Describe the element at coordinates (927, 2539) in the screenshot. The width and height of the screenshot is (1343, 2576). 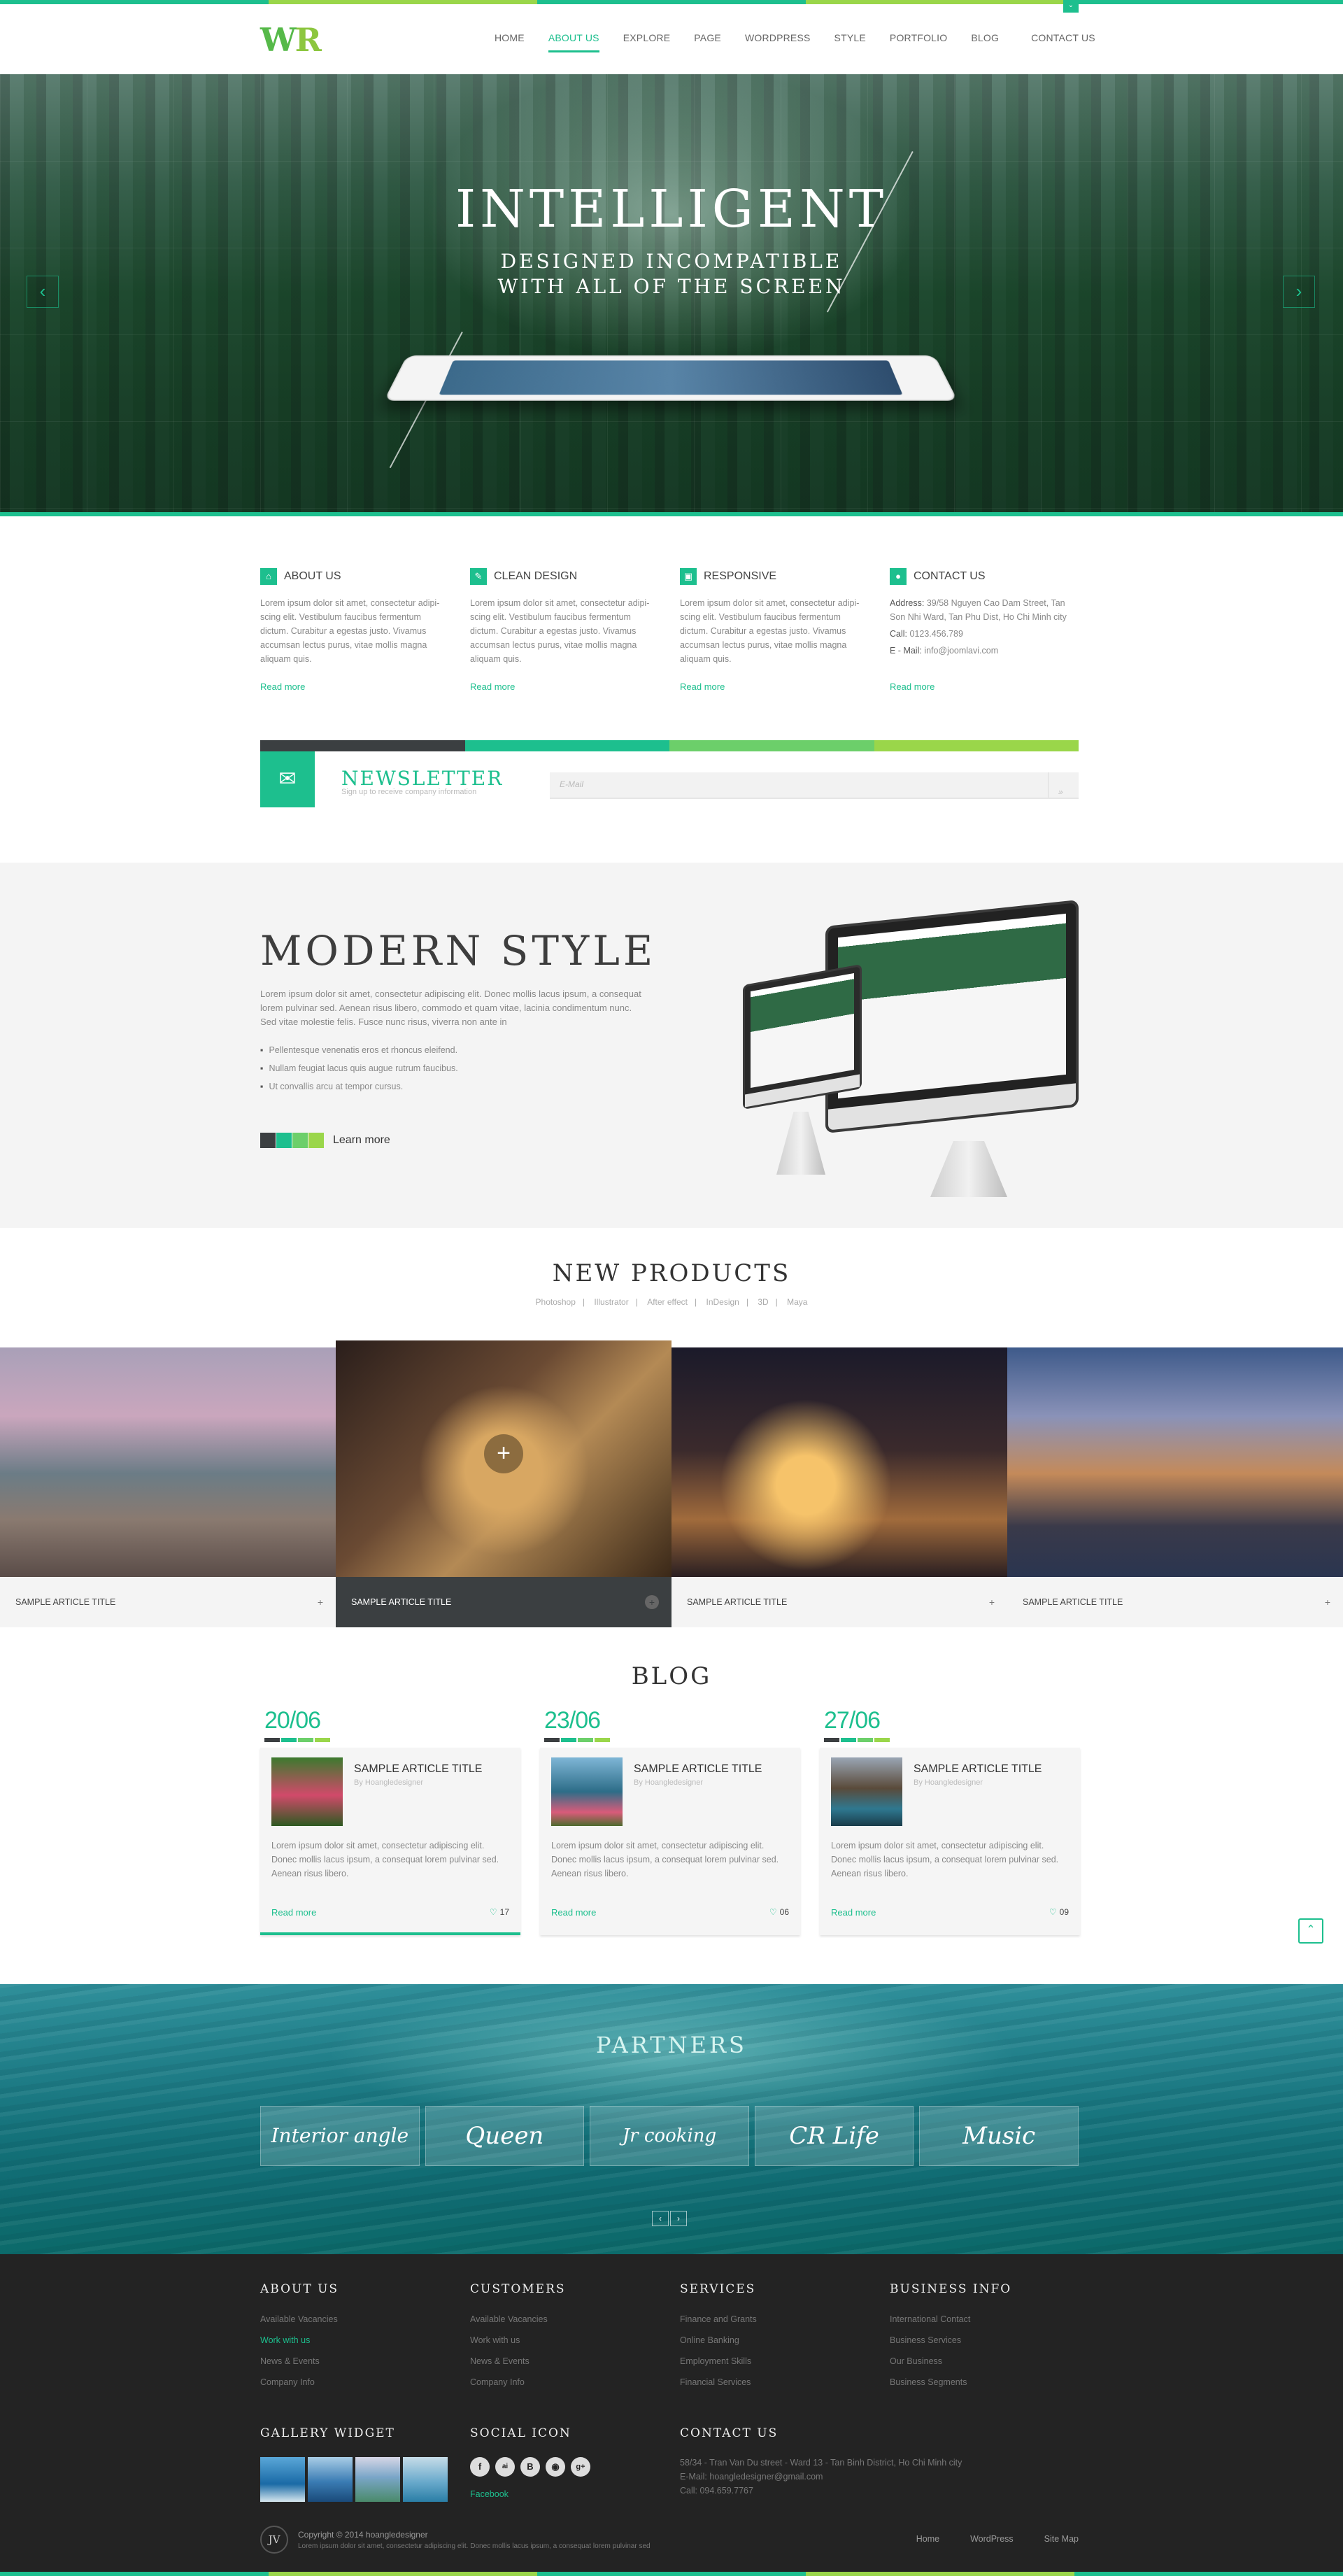
I see `footer-link-home: Home` at that location.